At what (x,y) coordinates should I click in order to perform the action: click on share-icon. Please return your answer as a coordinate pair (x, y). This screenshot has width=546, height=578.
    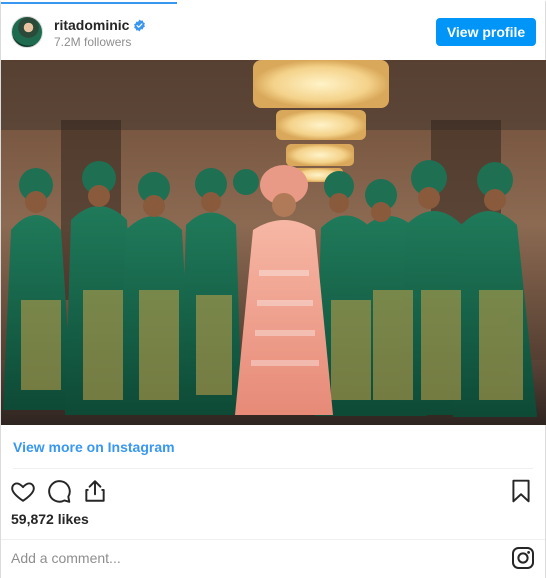
    Looking at the image, I should click on (95, 491).